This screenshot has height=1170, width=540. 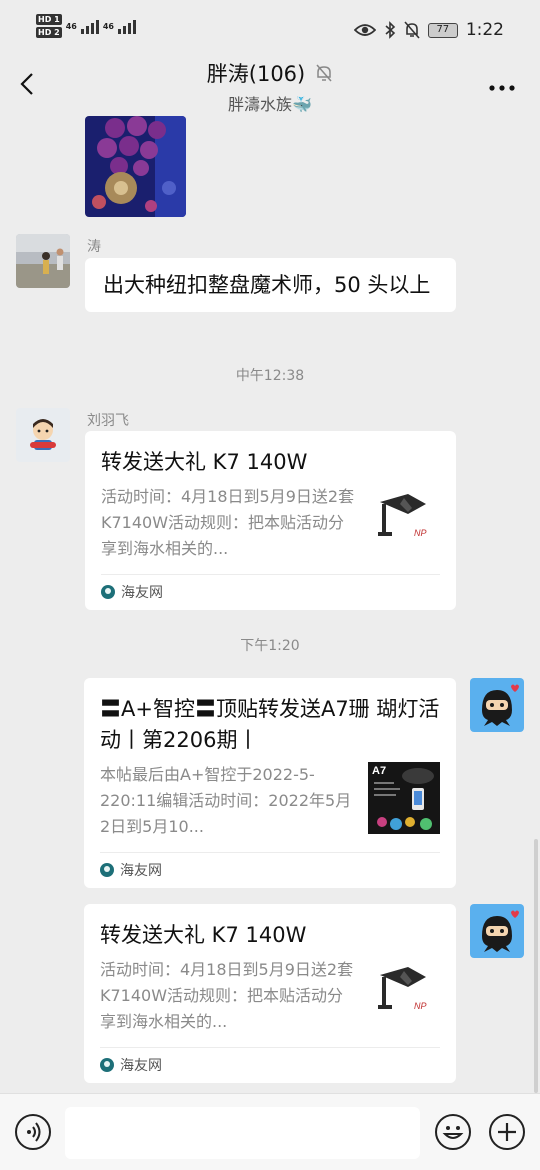 I want to click on coral-photo, so click(x=135, y=166).